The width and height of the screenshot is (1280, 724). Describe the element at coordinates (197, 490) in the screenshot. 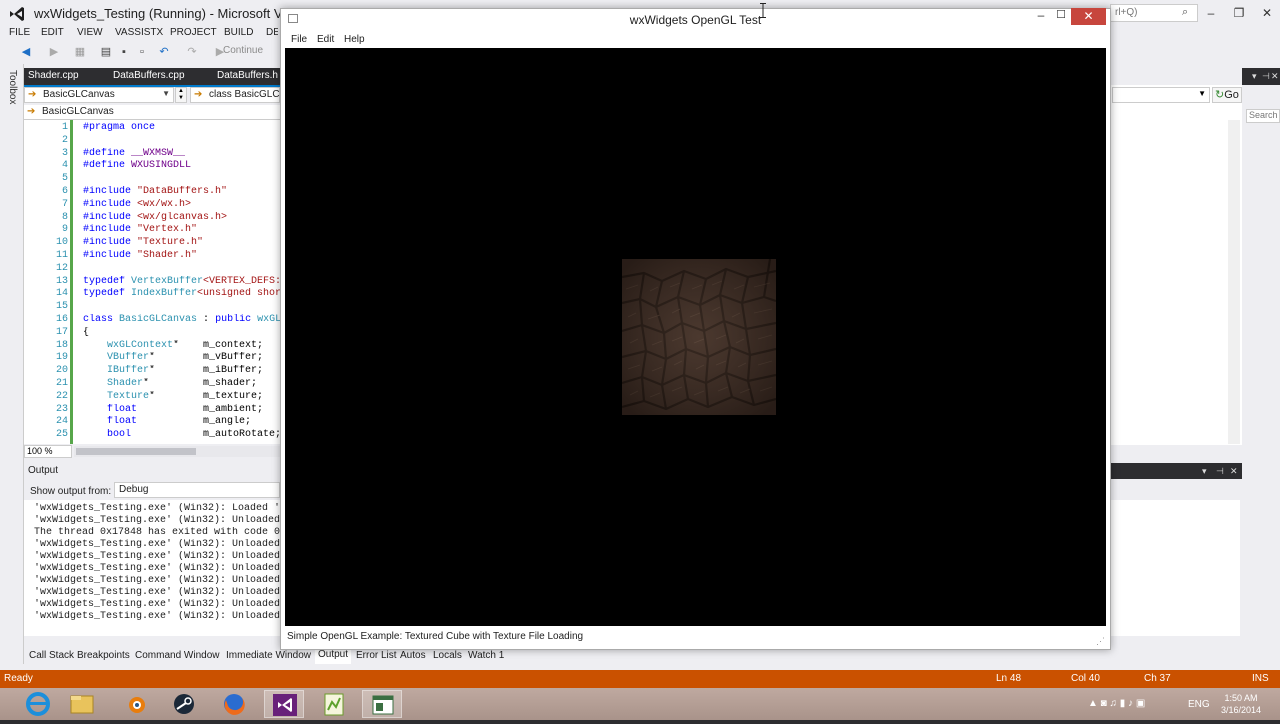

I see `output-source-dropdown: Debug` at that location.